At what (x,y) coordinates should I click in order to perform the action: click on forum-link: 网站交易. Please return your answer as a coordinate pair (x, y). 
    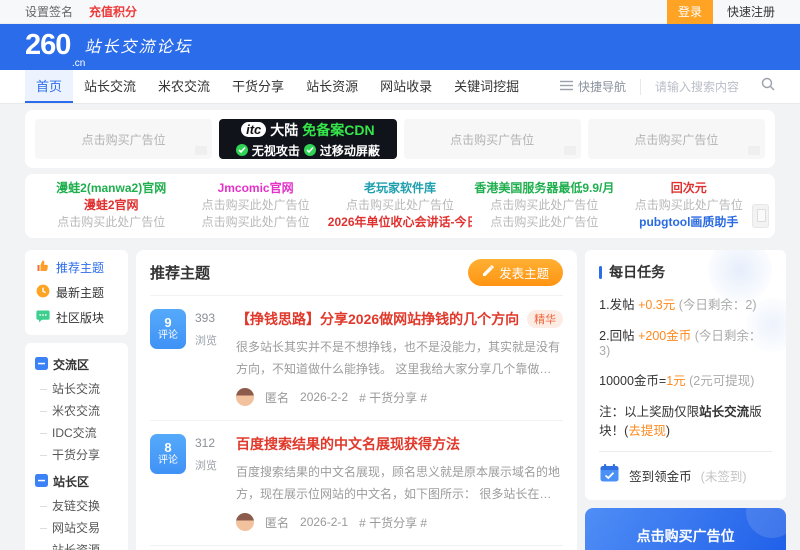
    Looking at the image, I should click on (76, 528).